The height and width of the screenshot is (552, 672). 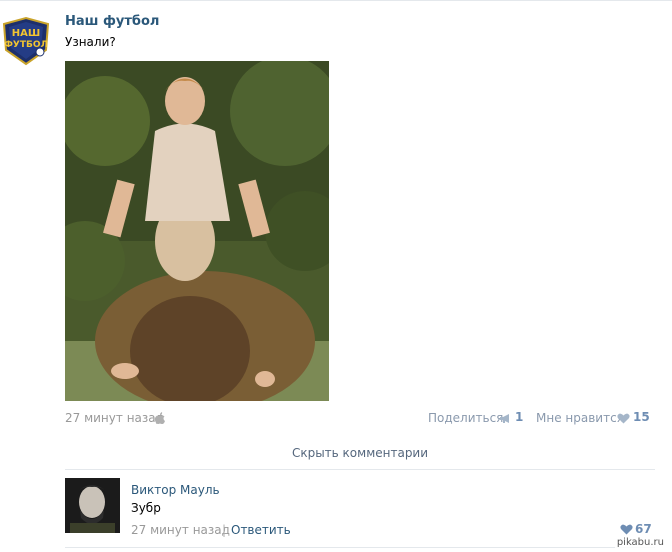 What do you see at coordinates (360, 547) in the screenshot?
I see `bottom-divider` at bounding box center [360, 547].